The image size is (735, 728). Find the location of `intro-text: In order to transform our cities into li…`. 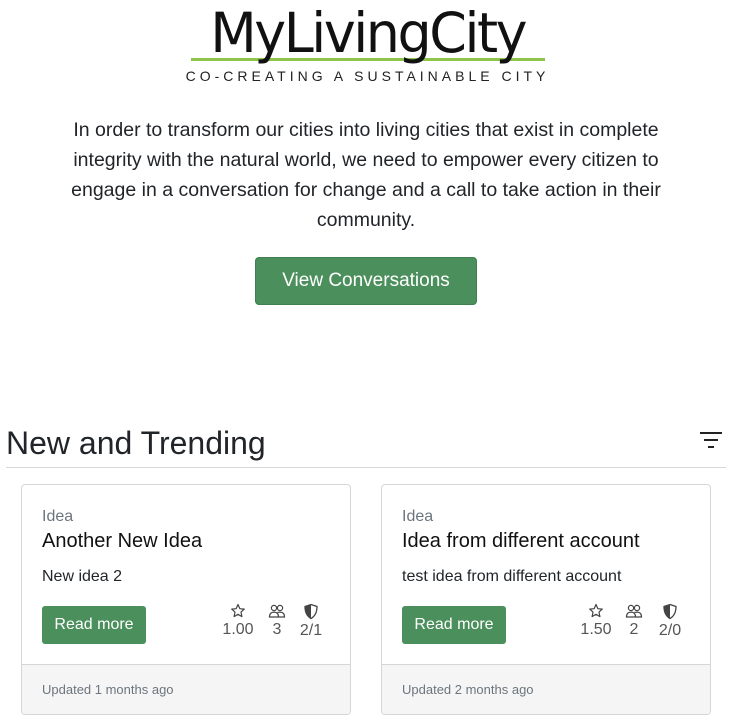

intro-text: In order to transform our cities into li… is located at coordinates (366, 175).